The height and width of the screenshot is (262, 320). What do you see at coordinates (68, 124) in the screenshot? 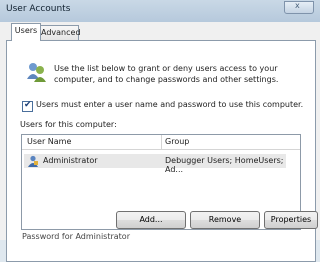
I see `users-list-label: Users for this computer:` at bounding box center [68, 124].